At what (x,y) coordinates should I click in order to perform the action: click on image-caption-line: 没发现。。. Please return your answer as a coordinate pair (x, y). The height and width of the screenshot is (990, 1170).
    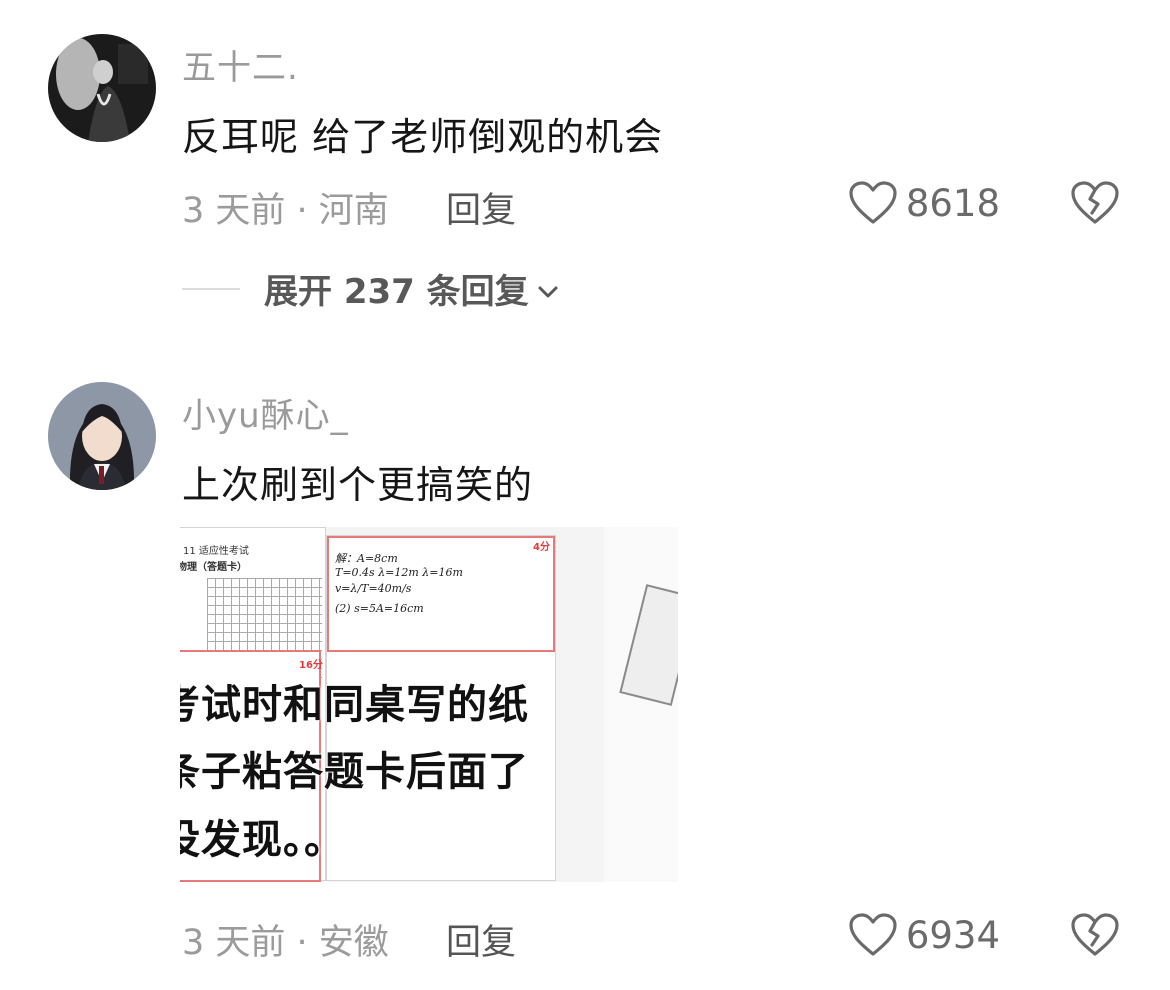
    Looking at the image, I should click on (262, 840).